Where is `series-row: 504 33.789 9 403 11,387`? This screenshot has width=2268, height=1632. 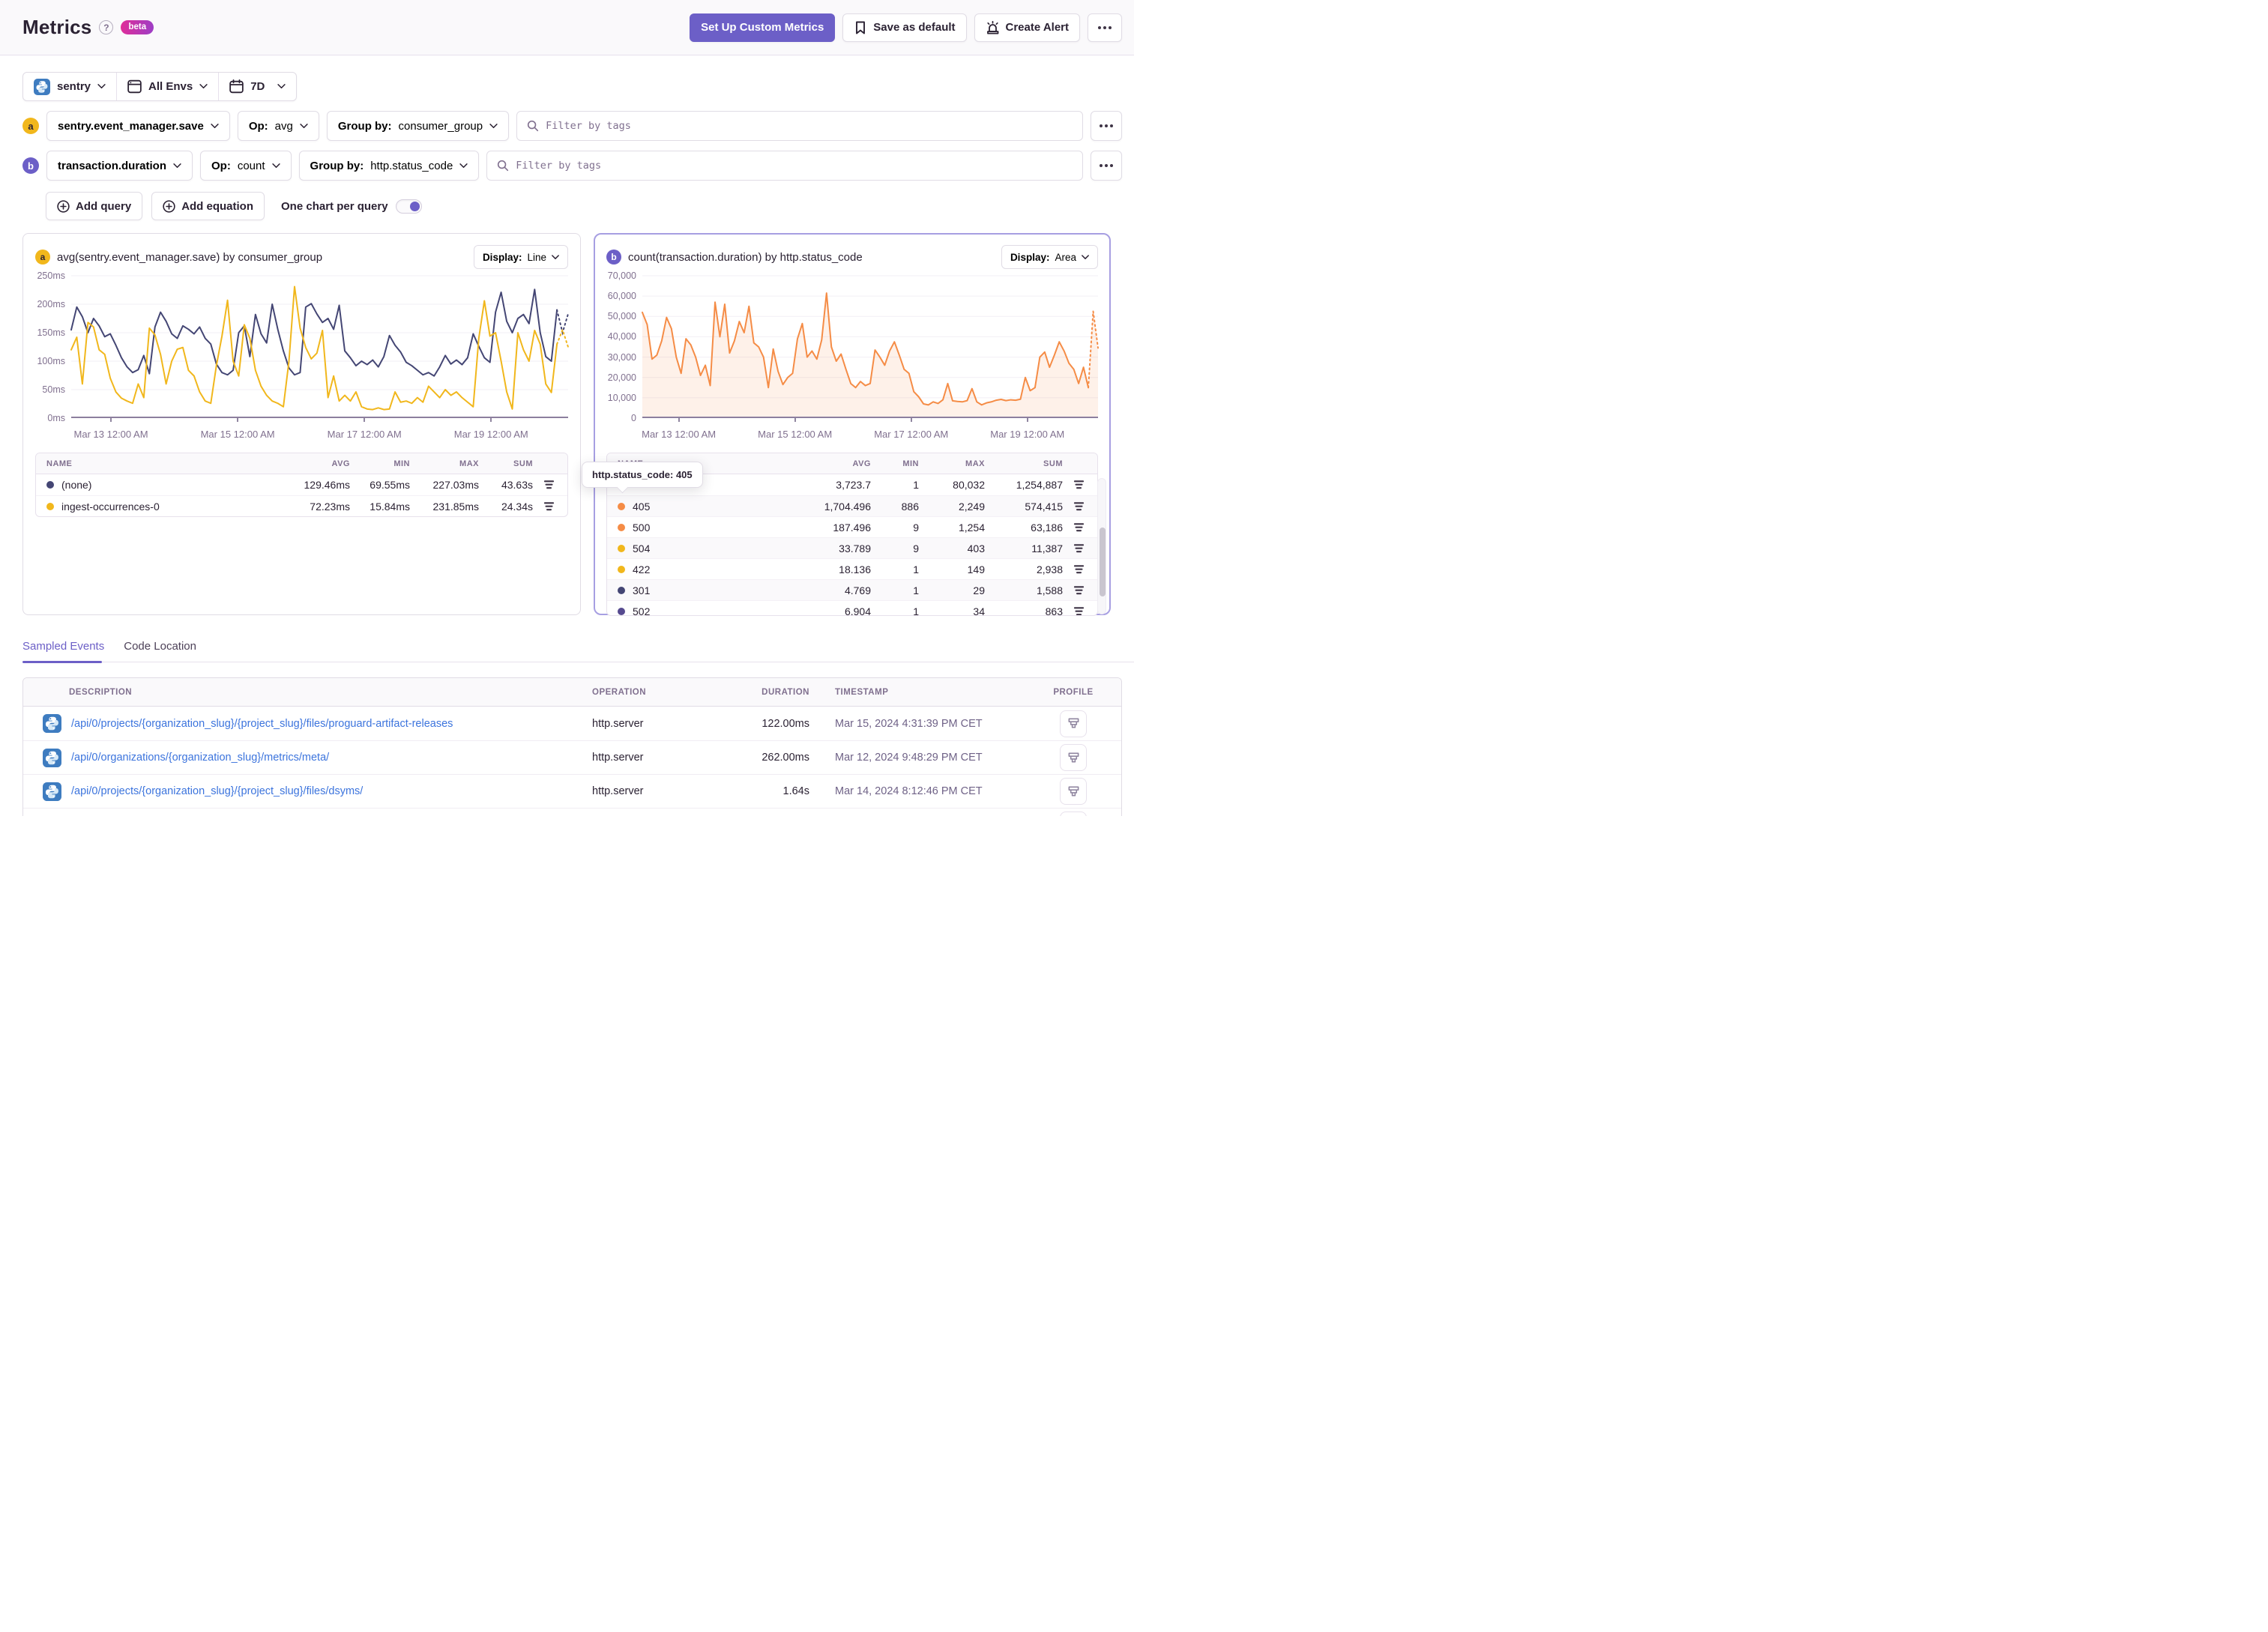 series-row: 504 33.789 9 403 11,387 is located at coordinates (852, 547).